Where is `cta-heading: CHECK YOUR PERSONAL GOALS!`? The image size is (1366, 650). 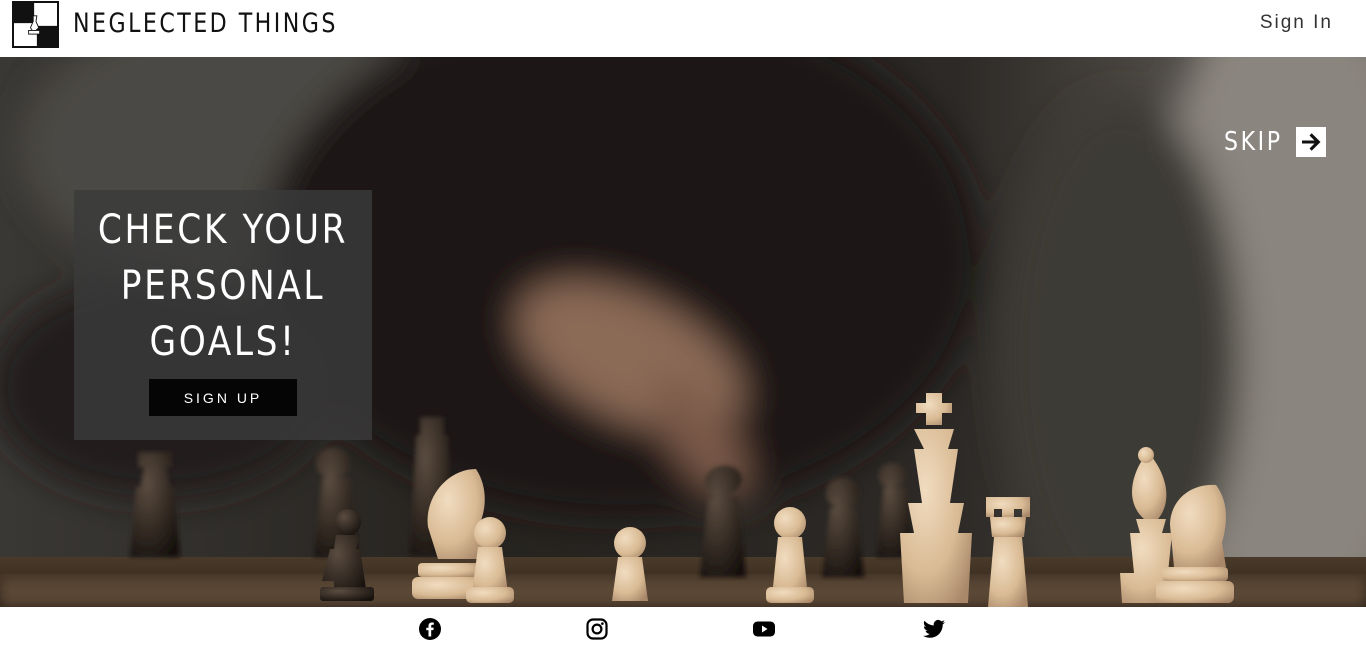
cta-heading: CHECK YOUR PERSONAL GOALS! is located at coordinates (223, 286).